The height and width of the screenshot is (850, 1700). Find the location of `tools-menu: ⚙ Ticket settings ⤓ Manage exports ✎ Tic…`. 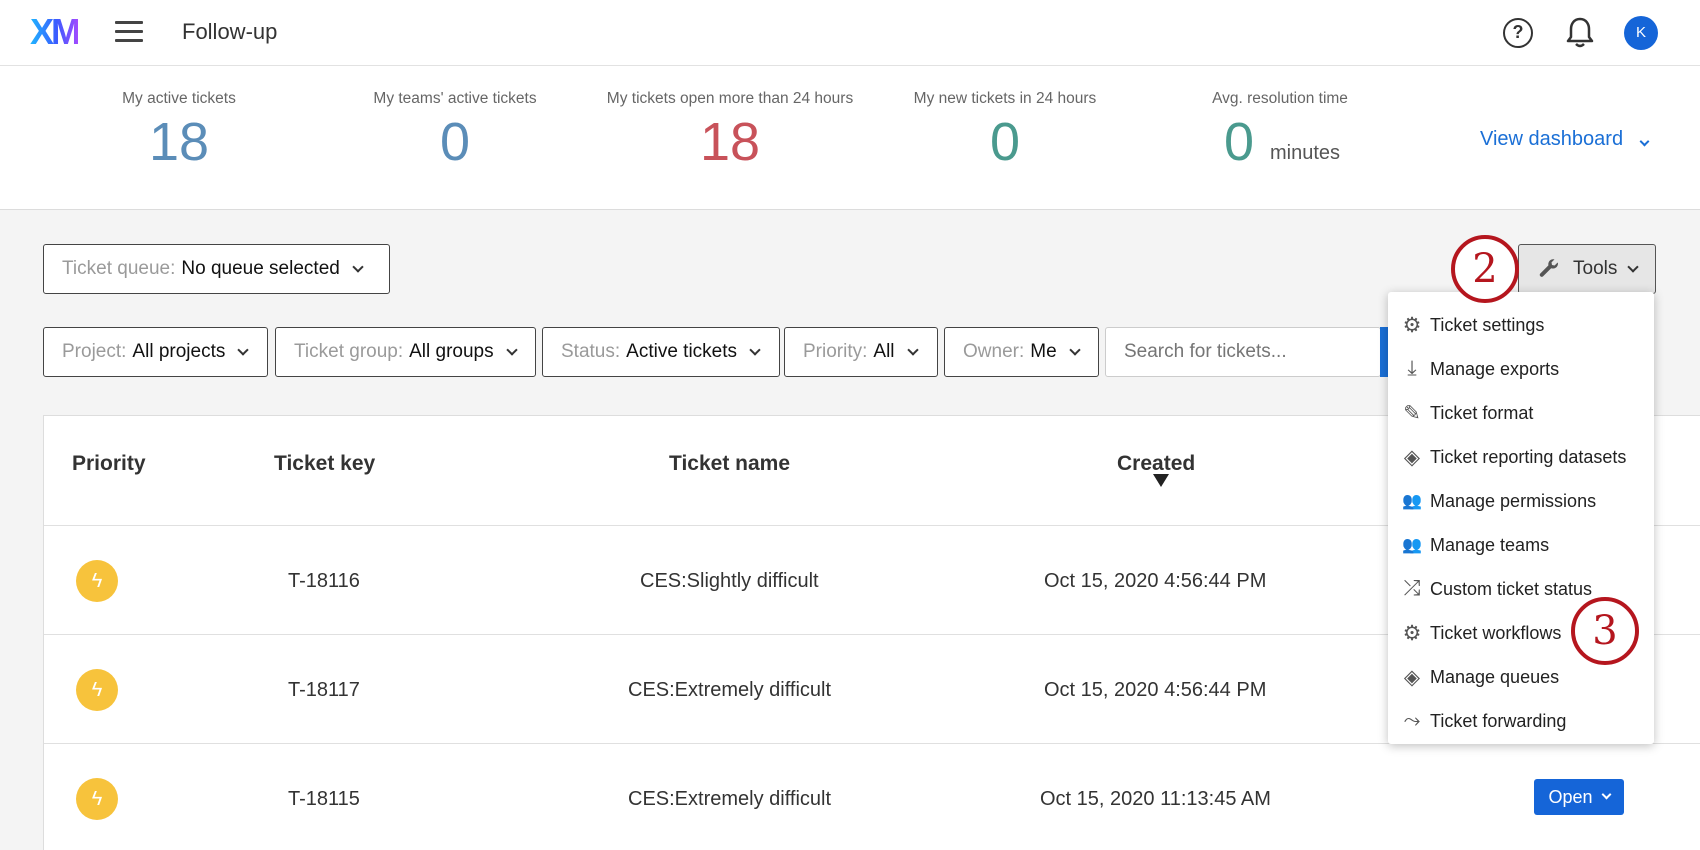

tools-menu: ⚙ Ticket settings ⤓ Manage exports ✎ Tic… is located at coordinates (1521, 518).